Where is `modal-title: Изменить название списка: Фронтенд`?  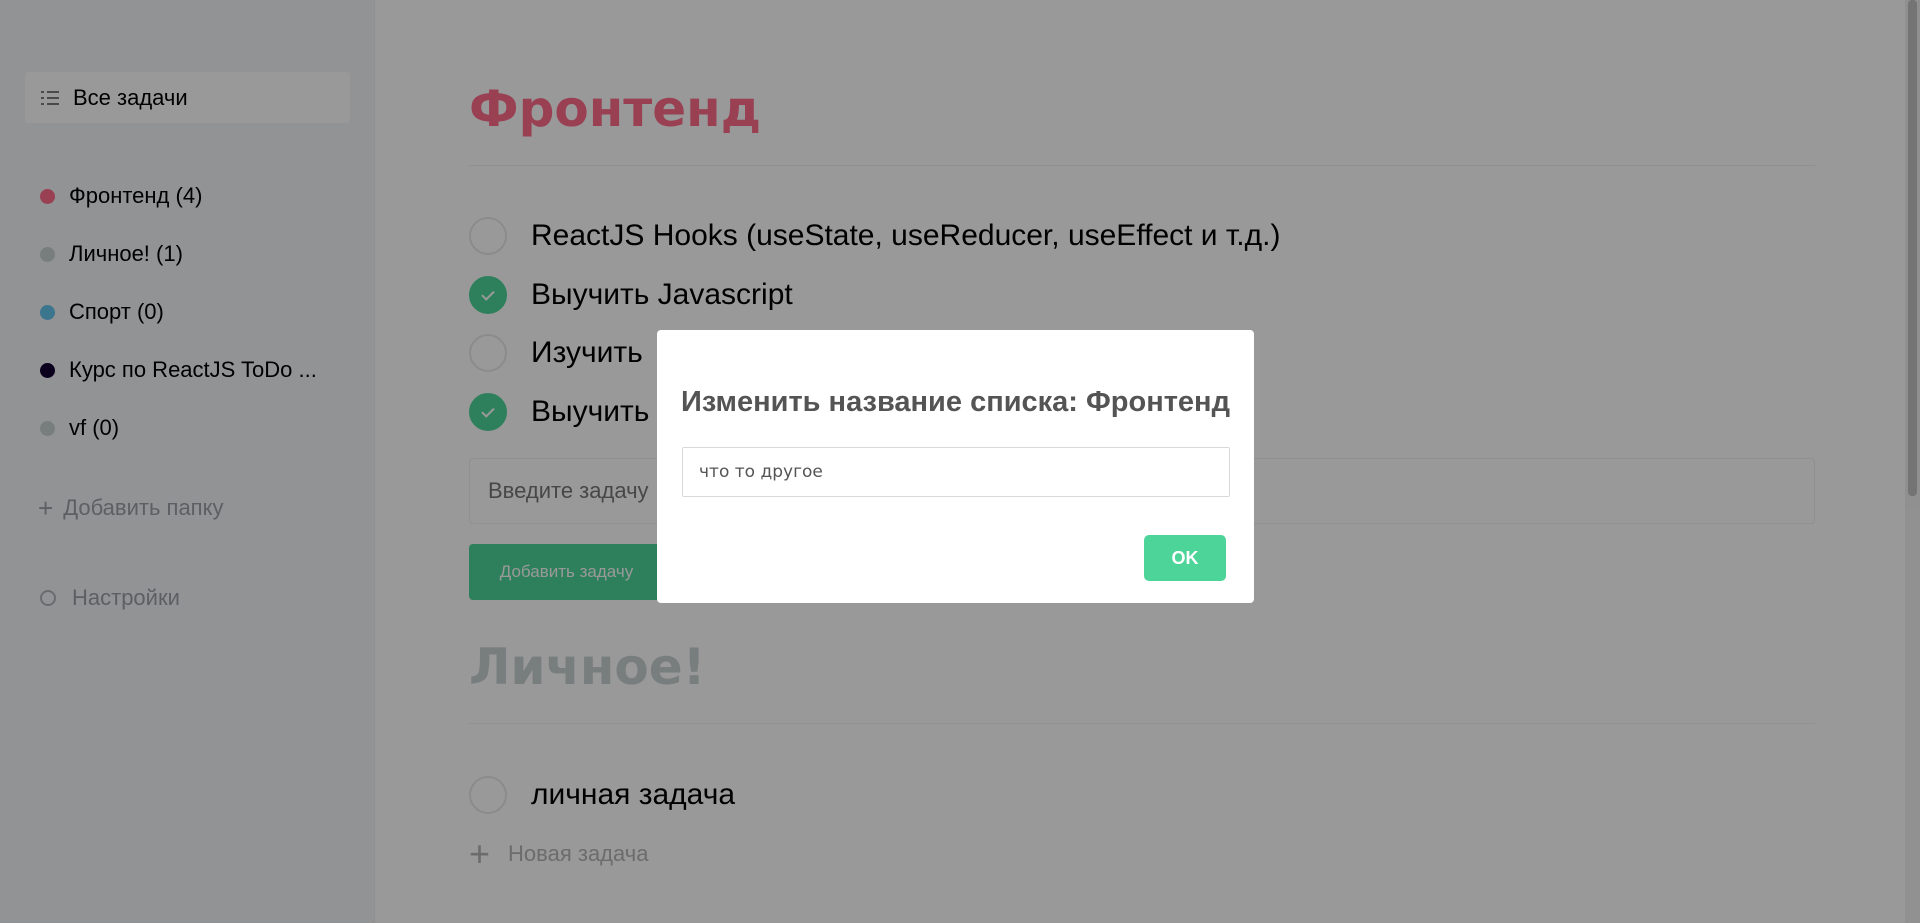 modal-title: Изменить название списка: Фронтенд is located at coordinates (955, 402).